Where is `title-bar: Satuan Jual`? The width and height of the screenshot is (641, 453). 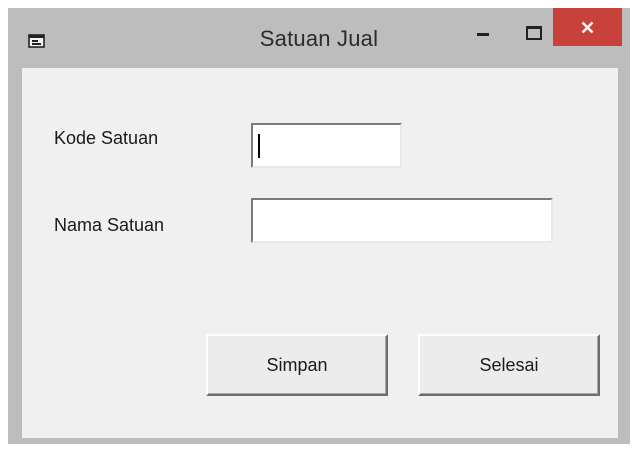
title-bar: Satuan Jual is located at coordinates (319, 38).